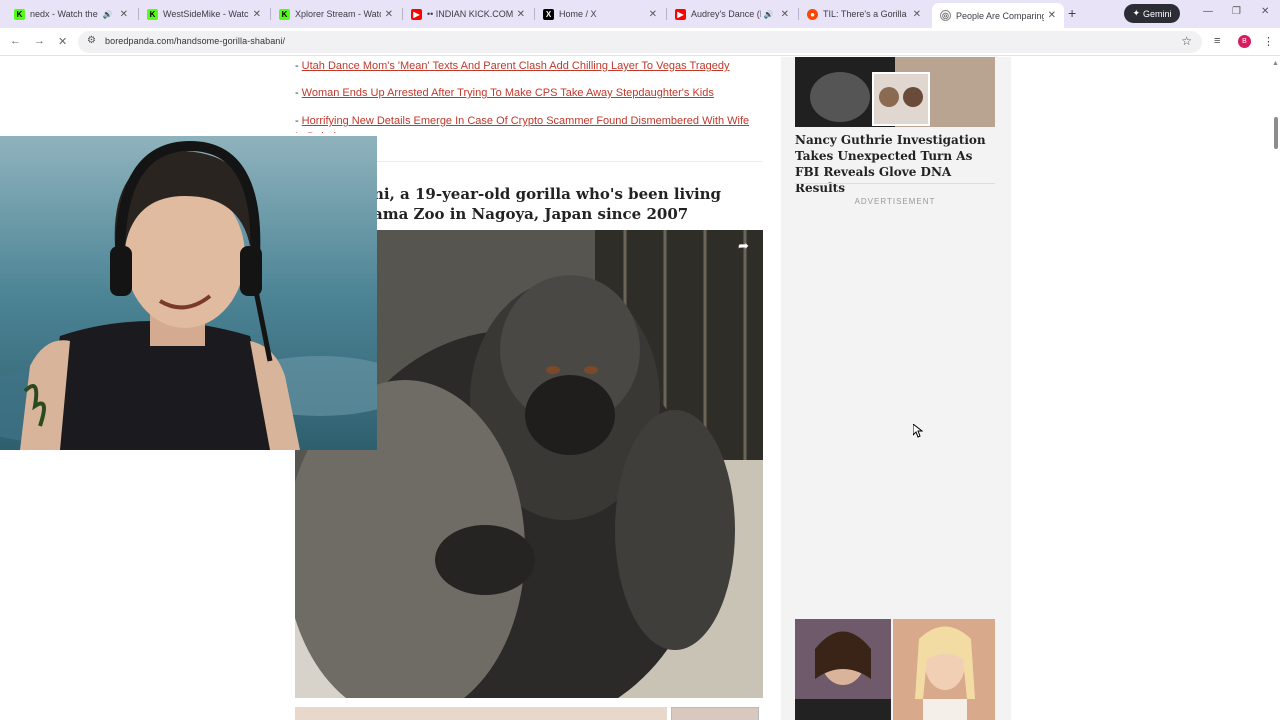 The image size is (1280, 720). Describe the element at coordinates (1072, 13) in the screenshot. I see `new-tab-button: +` at that location.